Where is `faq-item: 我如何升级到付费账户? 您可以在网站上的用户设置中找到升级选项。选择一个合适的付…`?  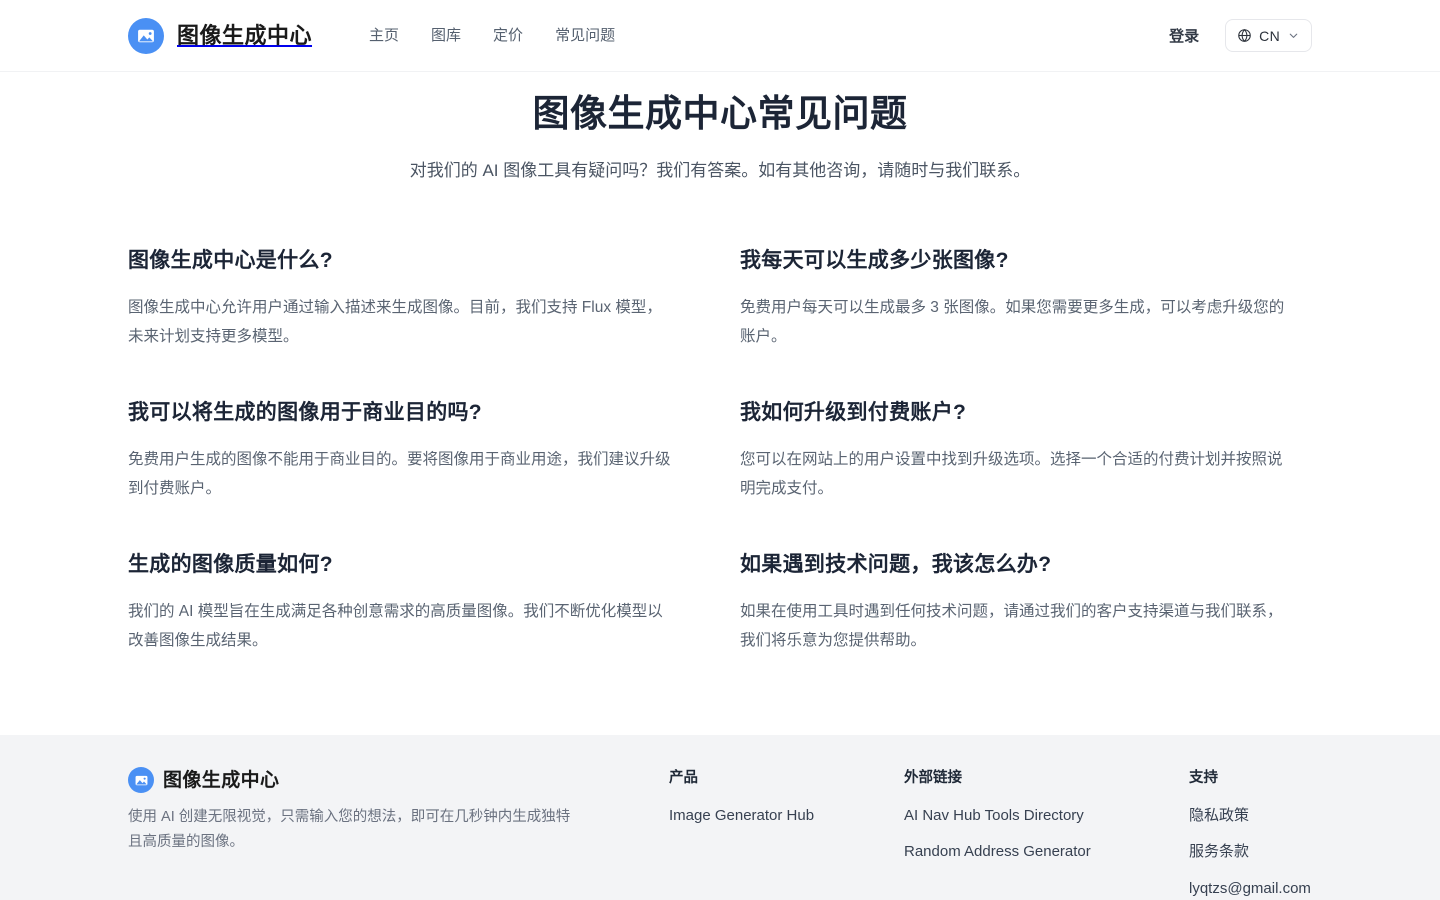
faq-item: 我如何升级到付费账户? 您可以在网站上的用户设置中找到升级选项。选择一个合适的付… is located at coordinates (1026, 475).